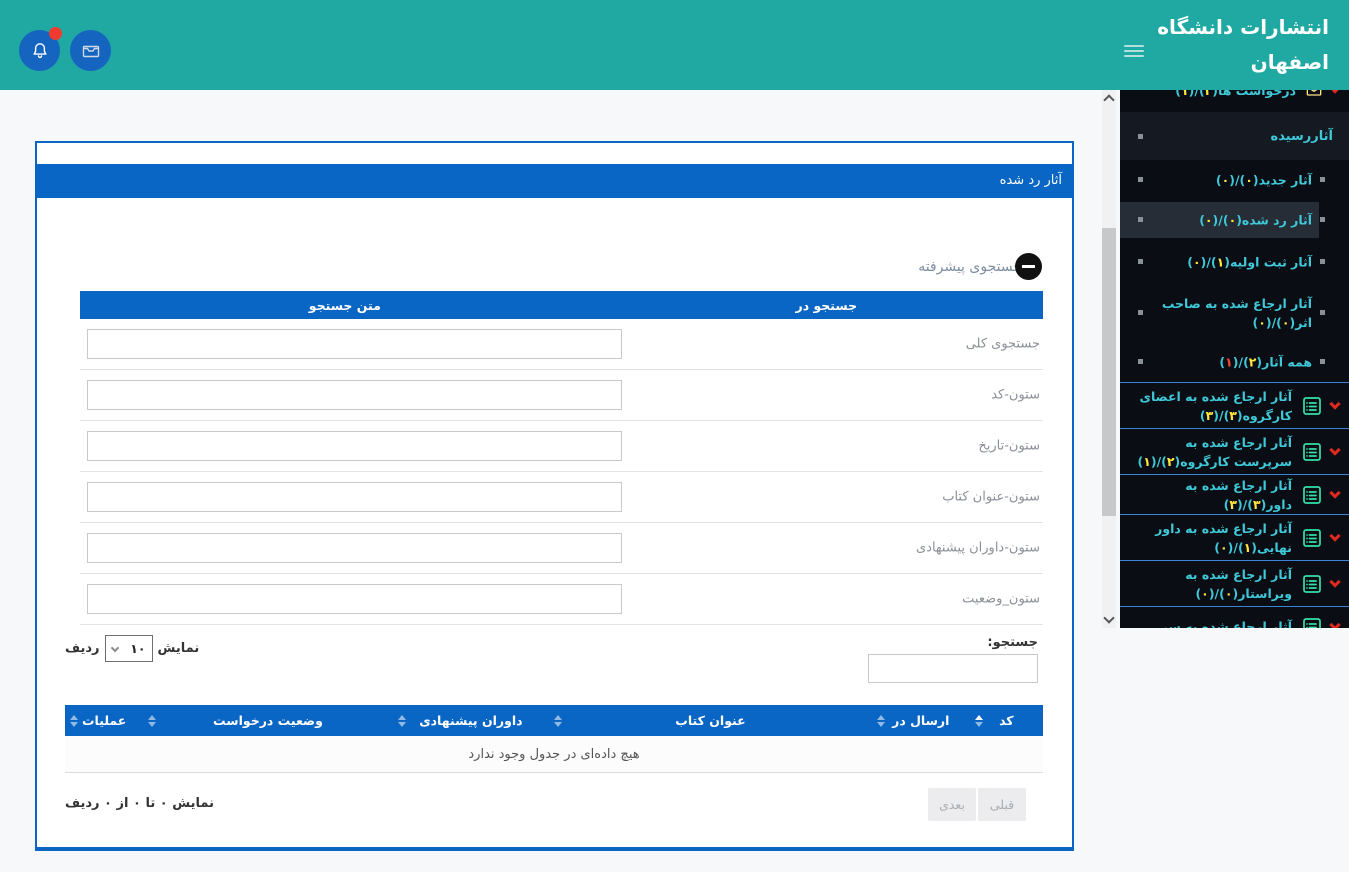  Describe the element at coordinates (1221, 415) in the screenshot. I see `item-counts: (۳)/(۳)` at that location.